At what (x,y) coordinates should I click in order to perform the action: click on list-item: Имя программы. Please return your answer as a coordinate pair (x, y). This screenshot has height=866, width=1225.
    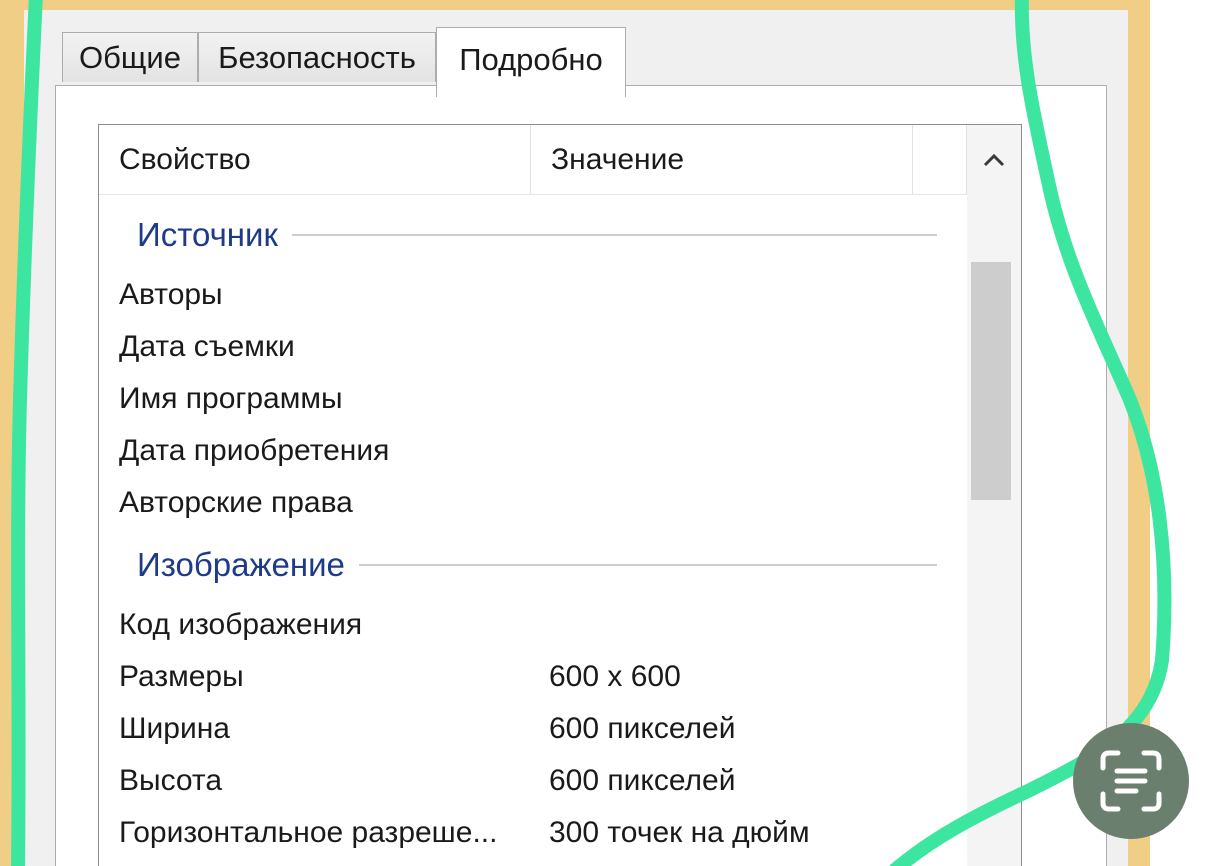
    Looking at the image, I should click on (533, 399).